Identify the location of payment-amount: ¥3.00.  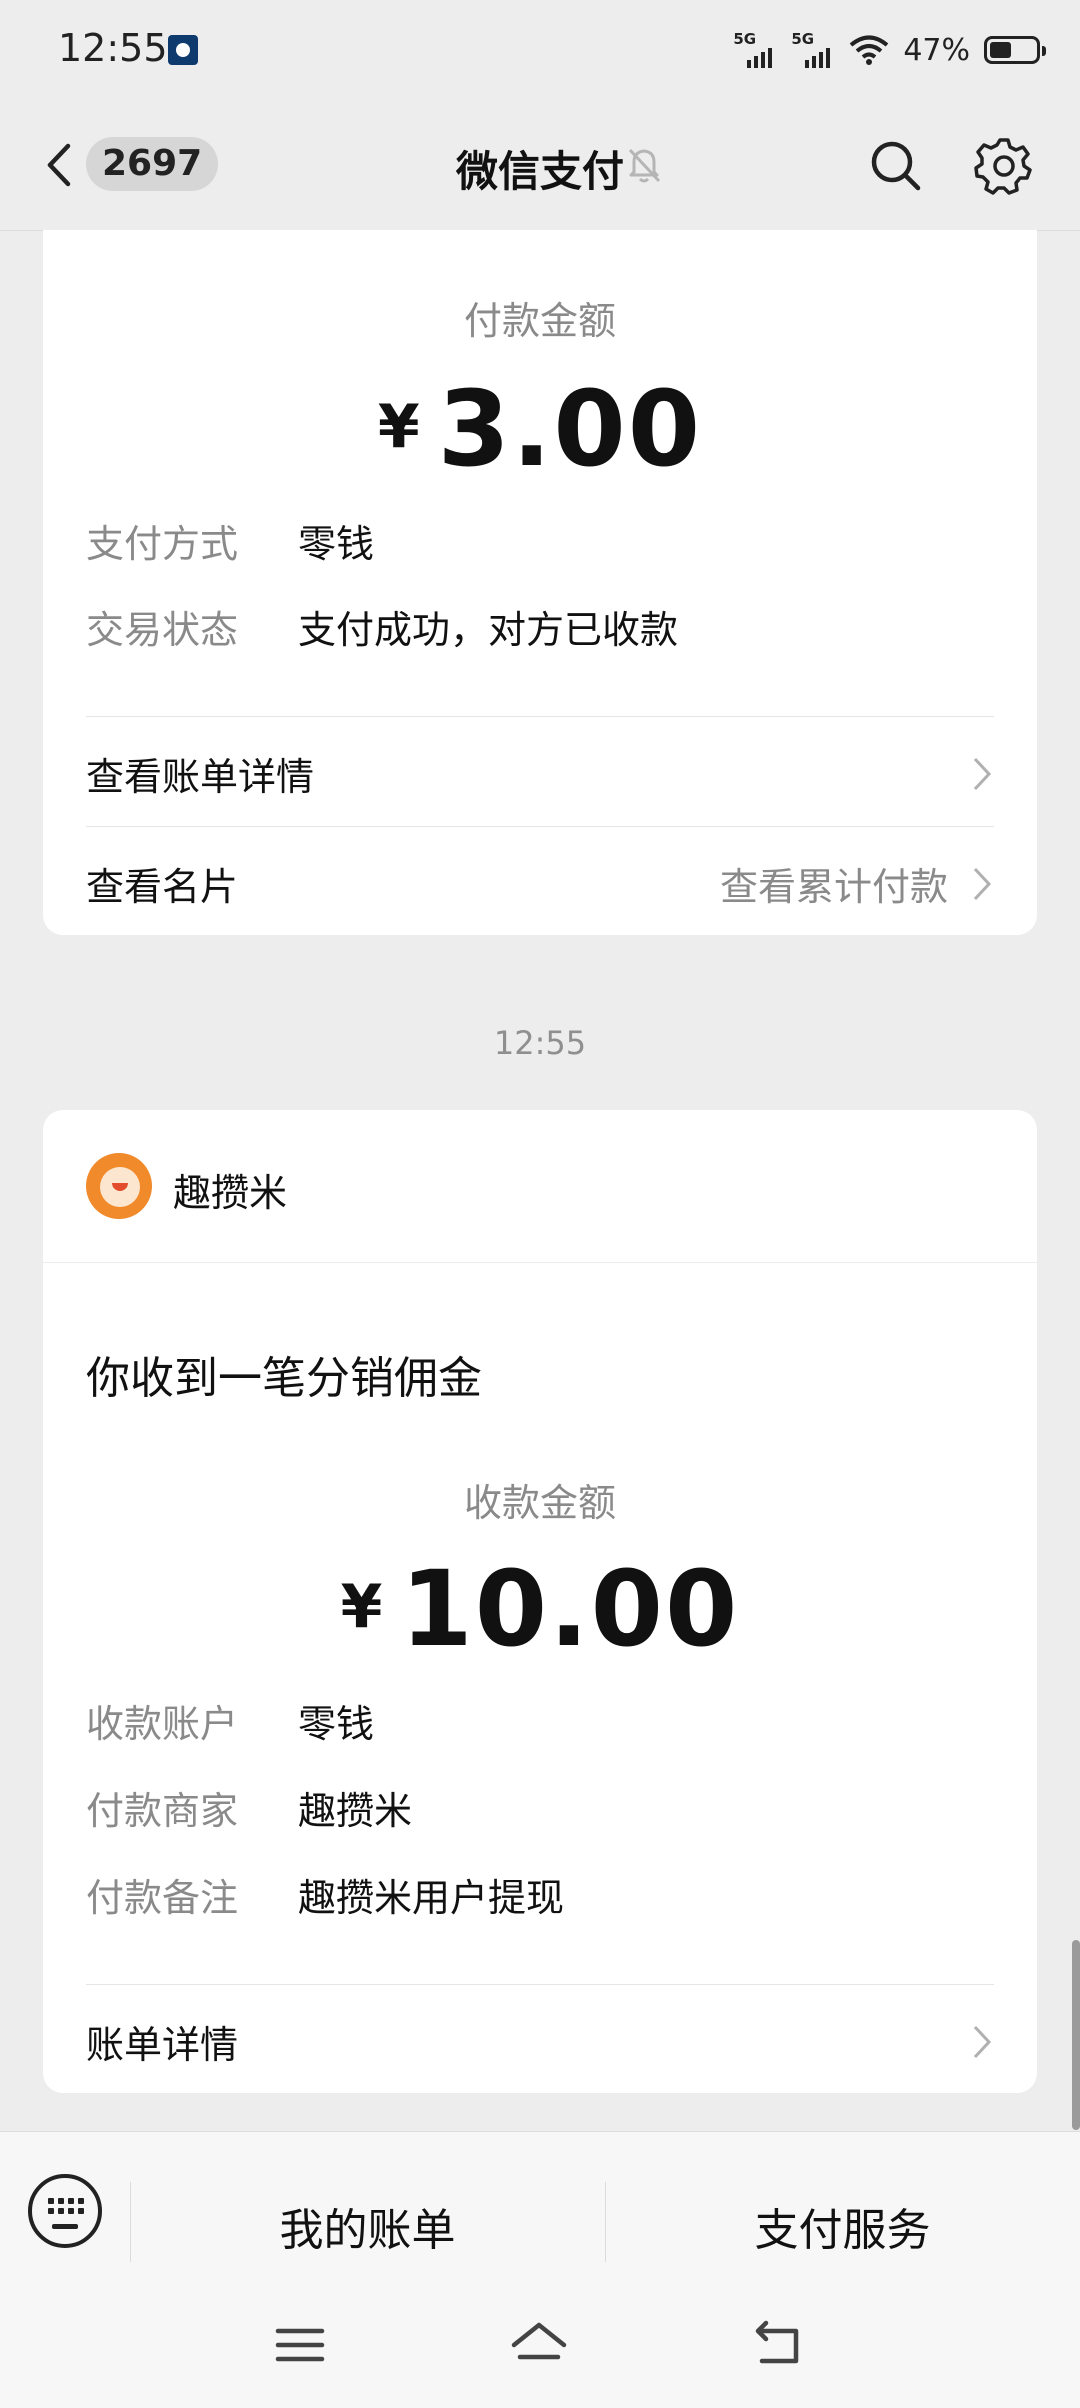
(540, 429).